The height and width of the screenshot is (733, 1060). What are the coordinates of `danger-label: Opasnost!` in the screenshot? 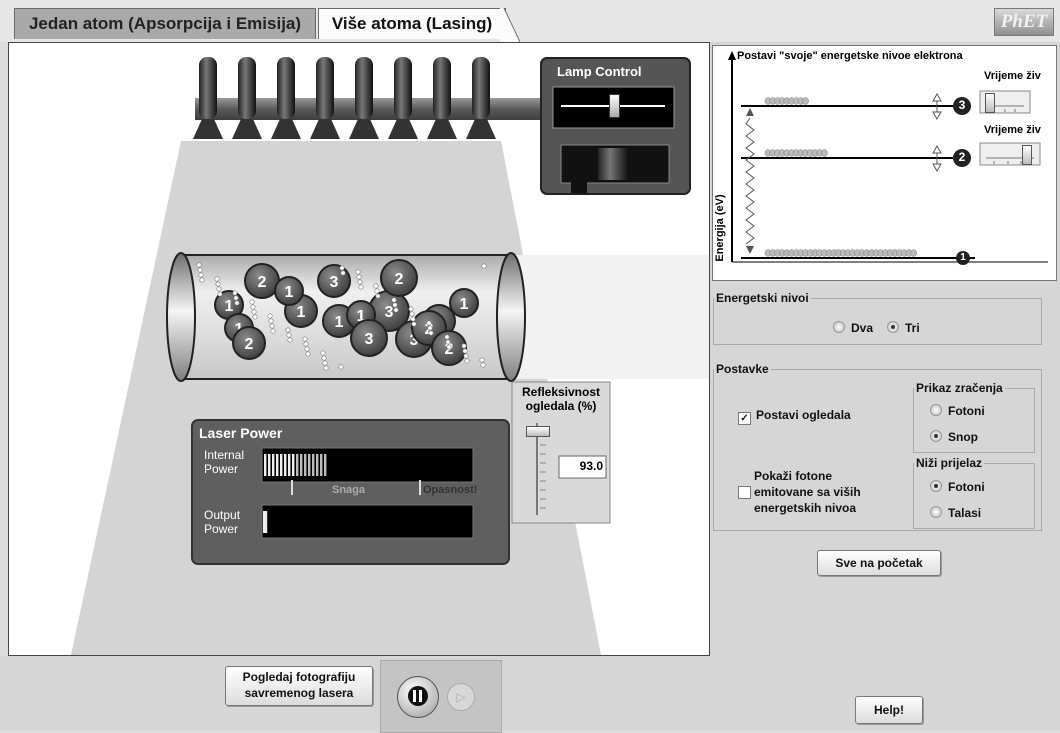 It's located at (450, 490).